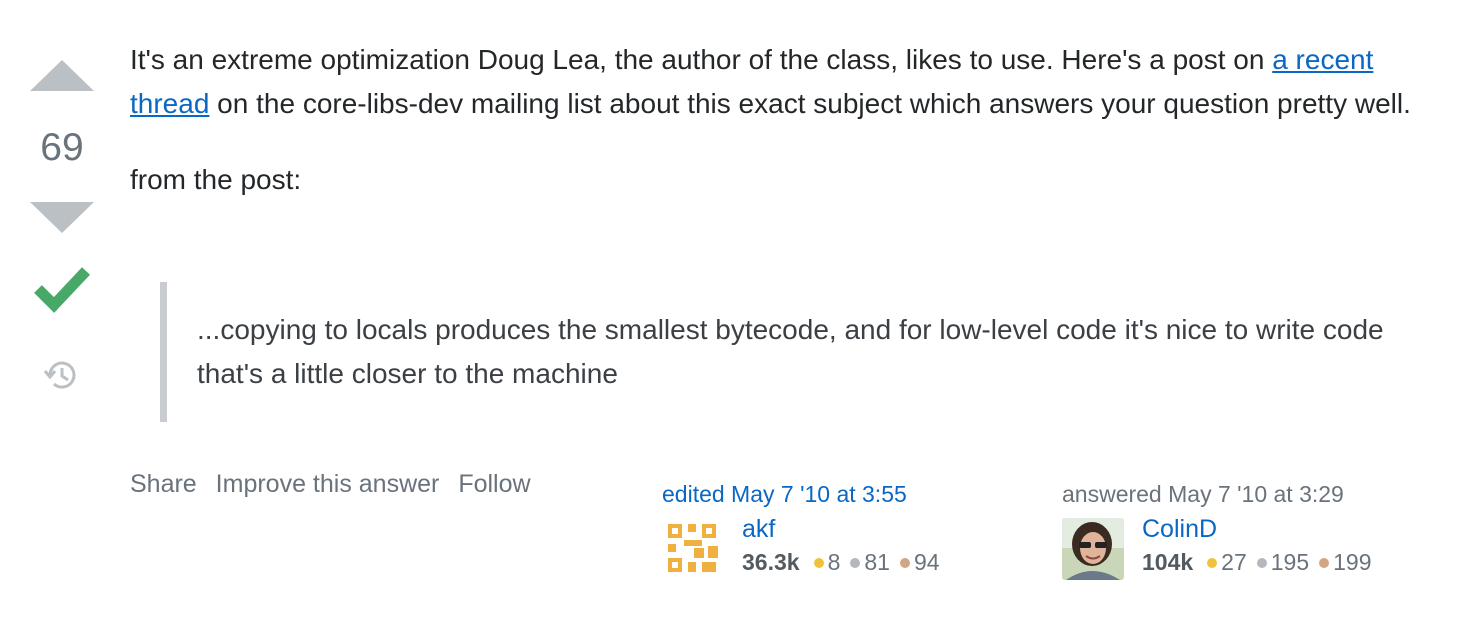 The height and width of the screenshot is (622, 1458). I want to click on gold-badge-count: 27, so click(1234, 562).